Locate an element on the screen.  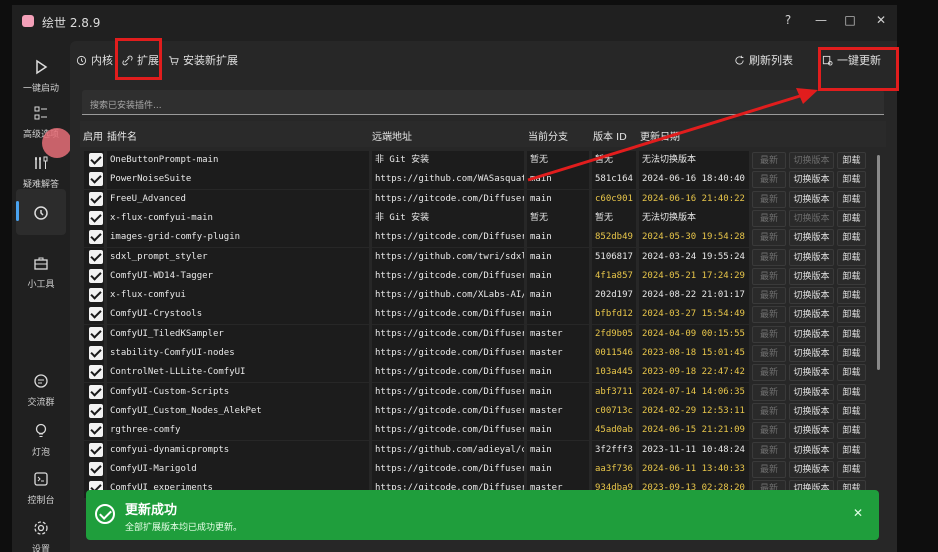
toast-title: 更新成功 is located at coordinates (151, 510).